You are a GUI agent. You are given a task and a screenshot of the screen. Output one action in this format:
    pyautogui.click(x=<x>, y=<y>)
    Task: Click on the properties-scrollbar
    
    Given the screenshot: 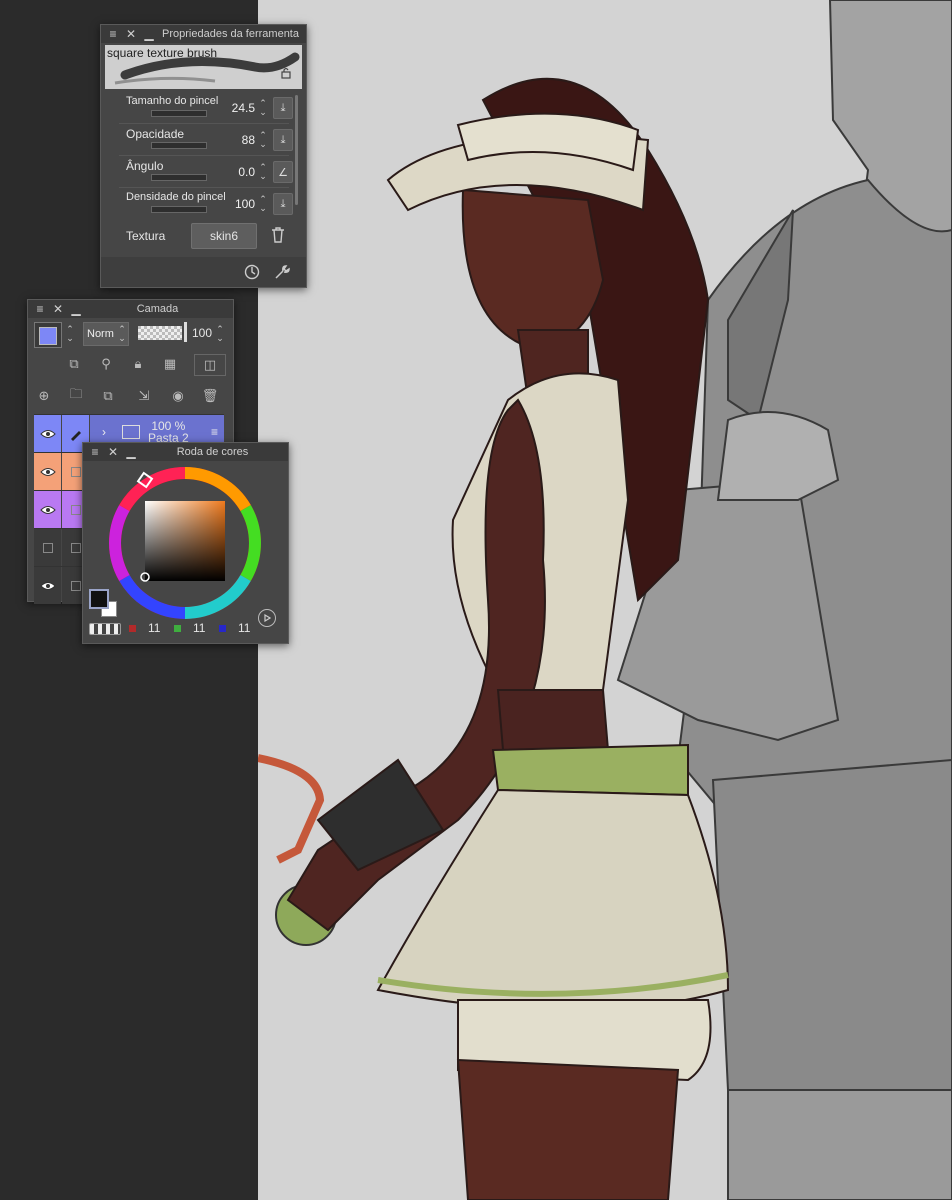 What is the action you would take?
    pyautogui.click(x=296, y=150)
    